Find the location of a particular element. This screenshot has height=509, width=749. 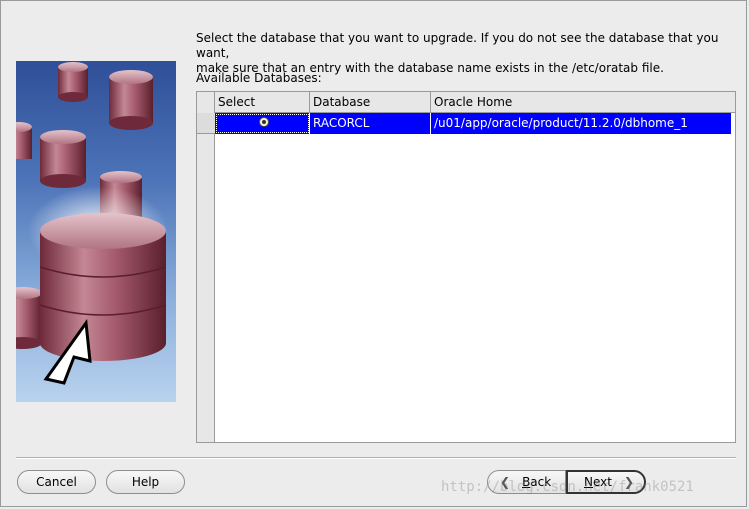

column-header-select: Select is located at coordinates (262, 102).